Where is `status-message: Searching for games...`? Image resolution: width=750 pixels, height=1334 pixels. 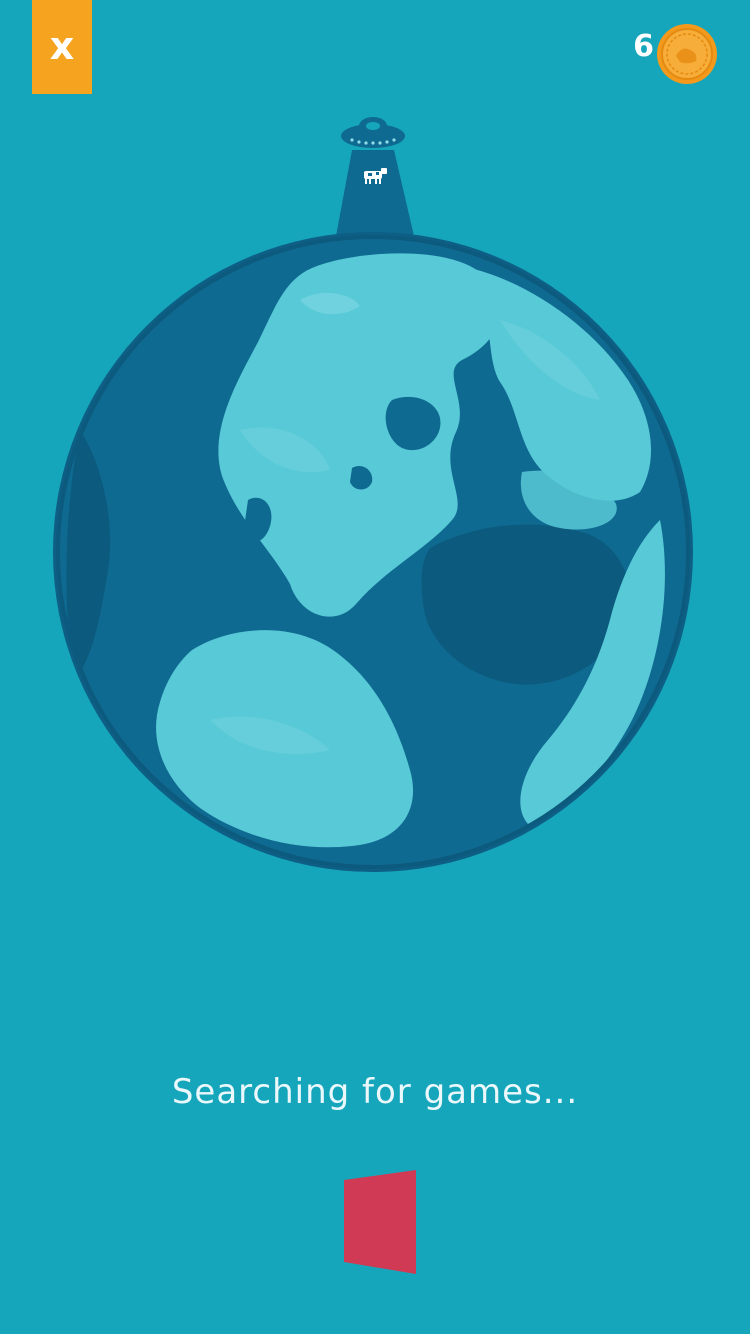 status-message: Searching for games... is located at coordinates (375, 1092).